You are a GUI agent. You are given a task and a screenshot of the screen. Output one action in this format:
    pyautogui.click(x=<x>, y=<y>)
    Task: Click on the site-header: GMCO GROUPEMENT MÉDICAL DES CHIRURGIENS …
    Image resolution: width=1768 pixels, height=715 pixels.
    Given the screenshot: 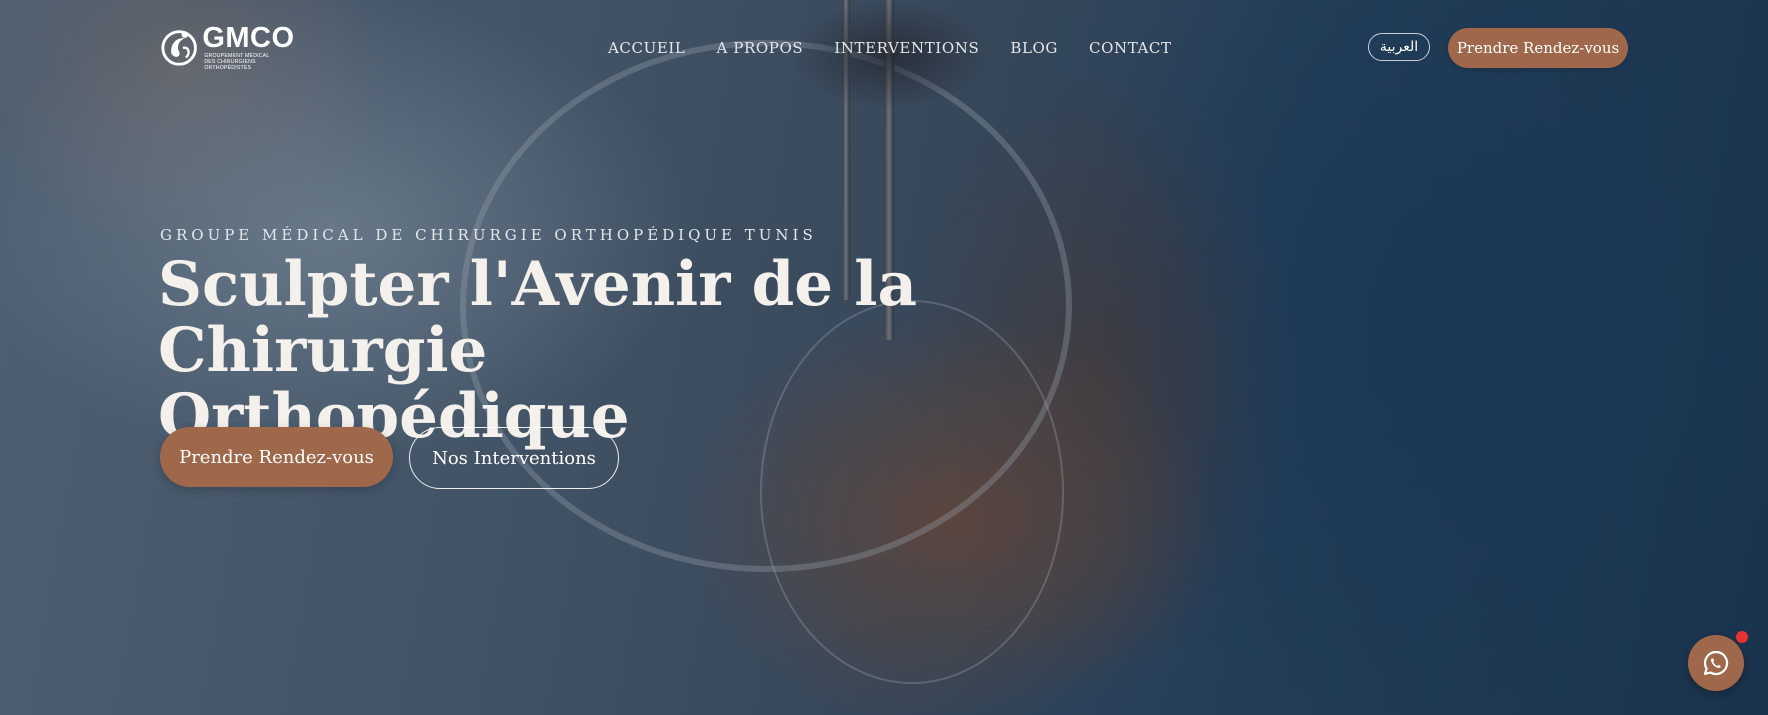 What is the action you would take?
    pyautogui.click(x=884, y=48)
    